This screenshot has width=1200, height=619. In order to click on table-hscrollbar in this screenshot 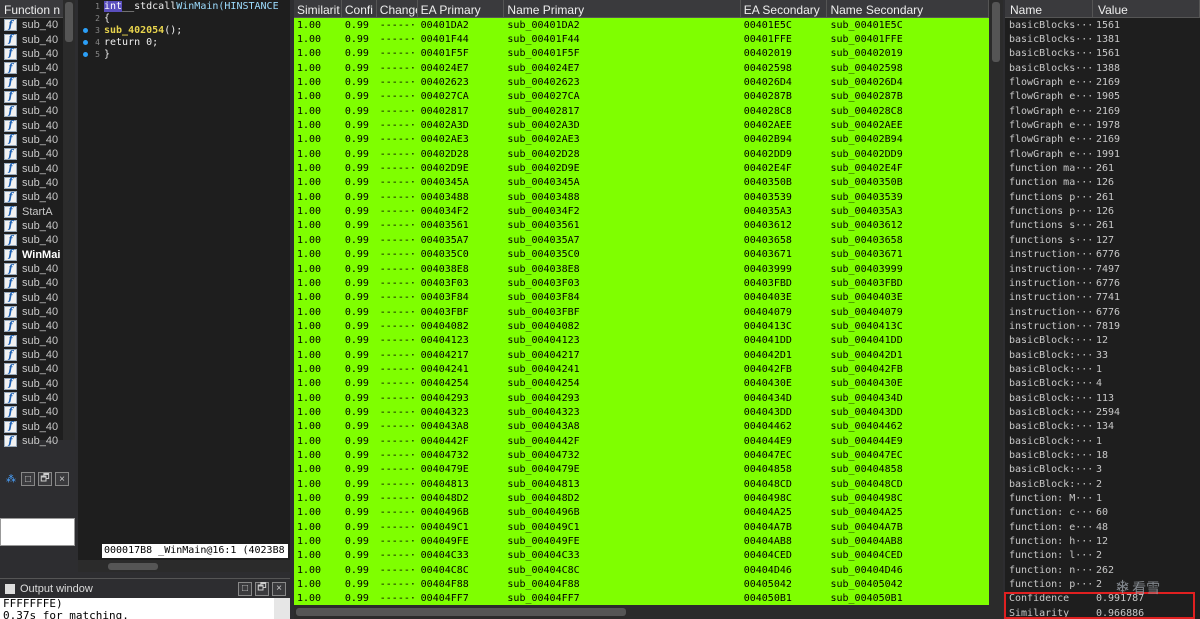, I will do `click(648, 612)`.